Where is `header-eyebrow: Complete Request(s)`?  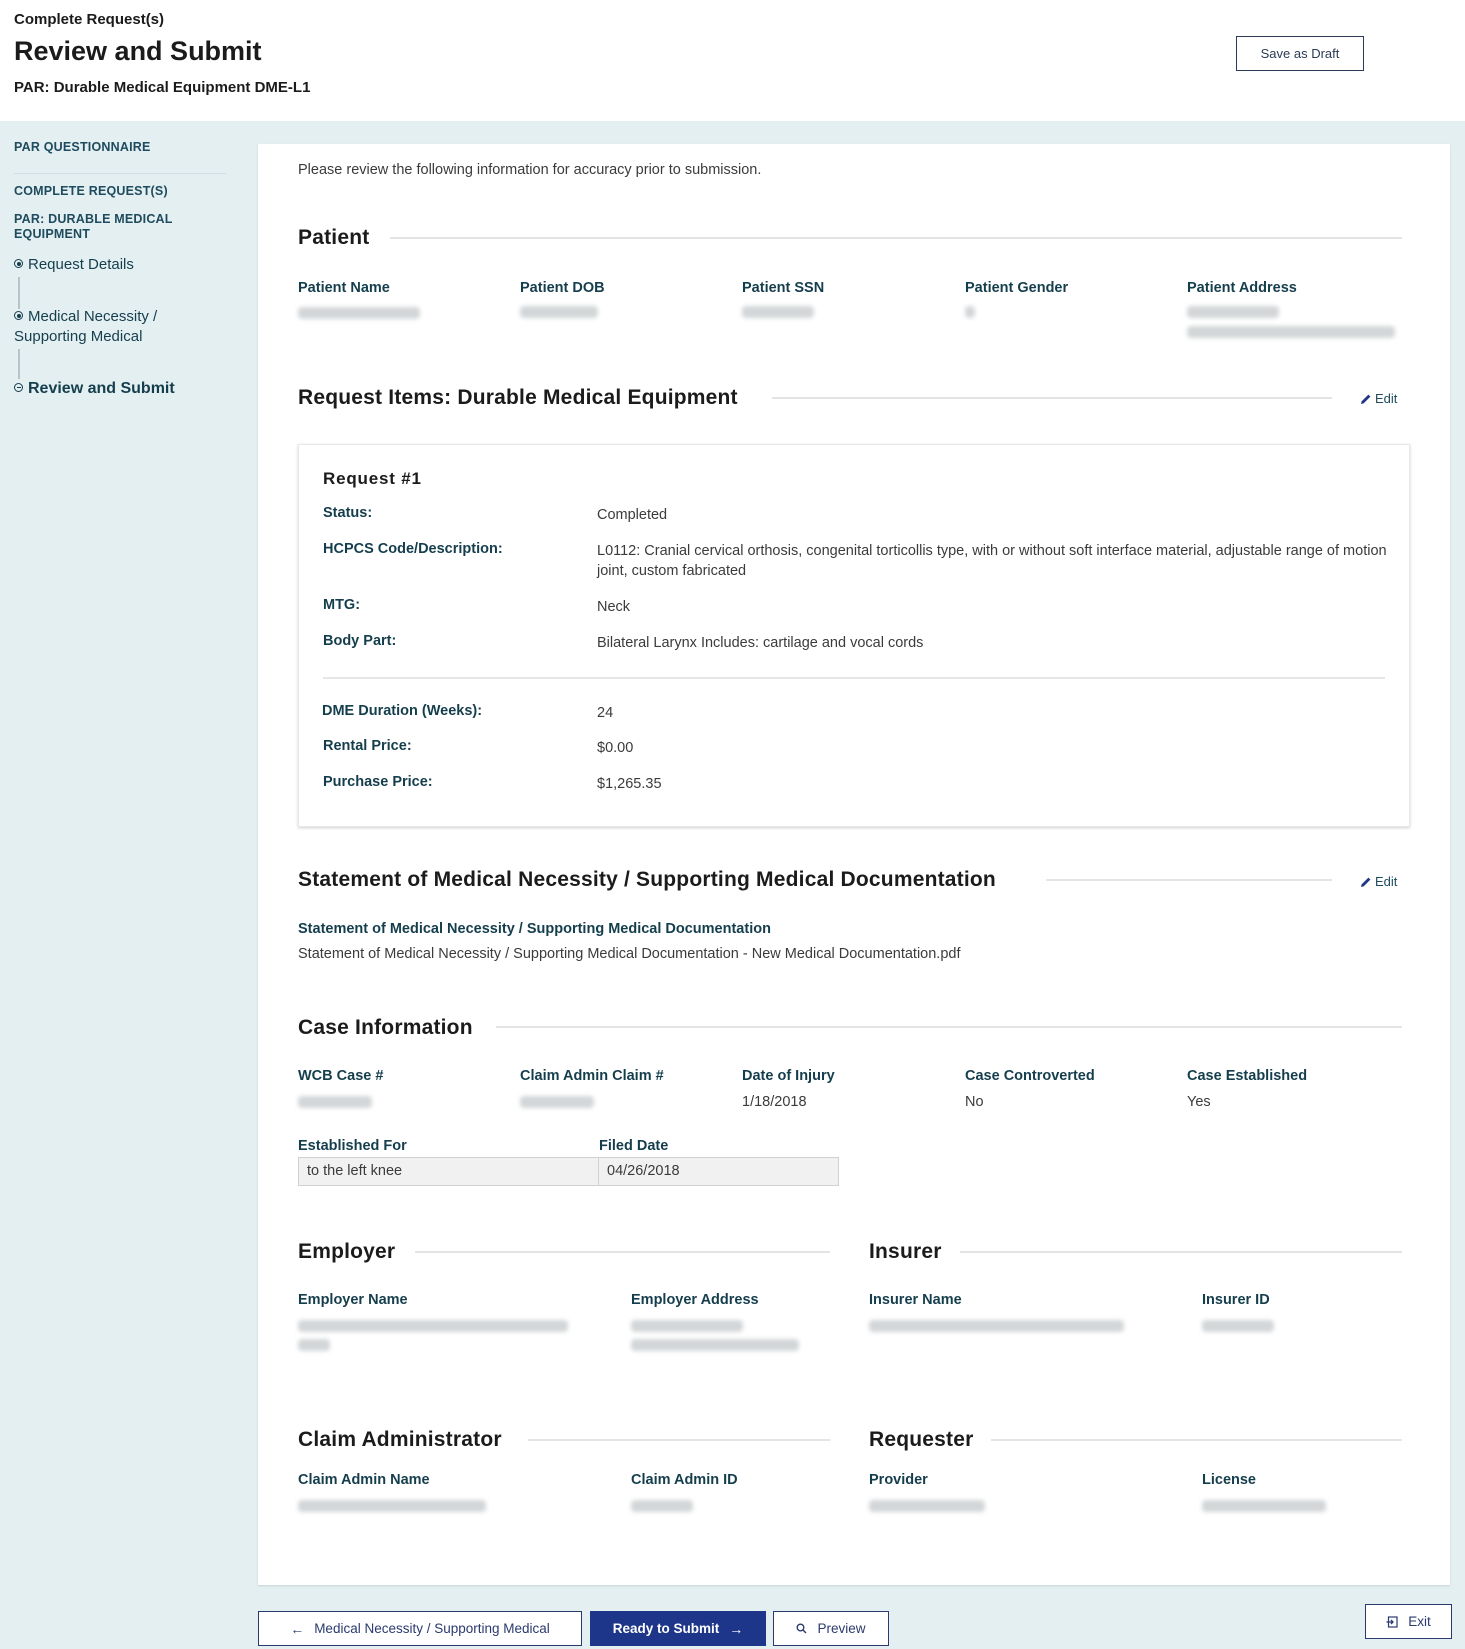 header-eyebrow: Complete Request(s) is located at coordinates (89, 19).